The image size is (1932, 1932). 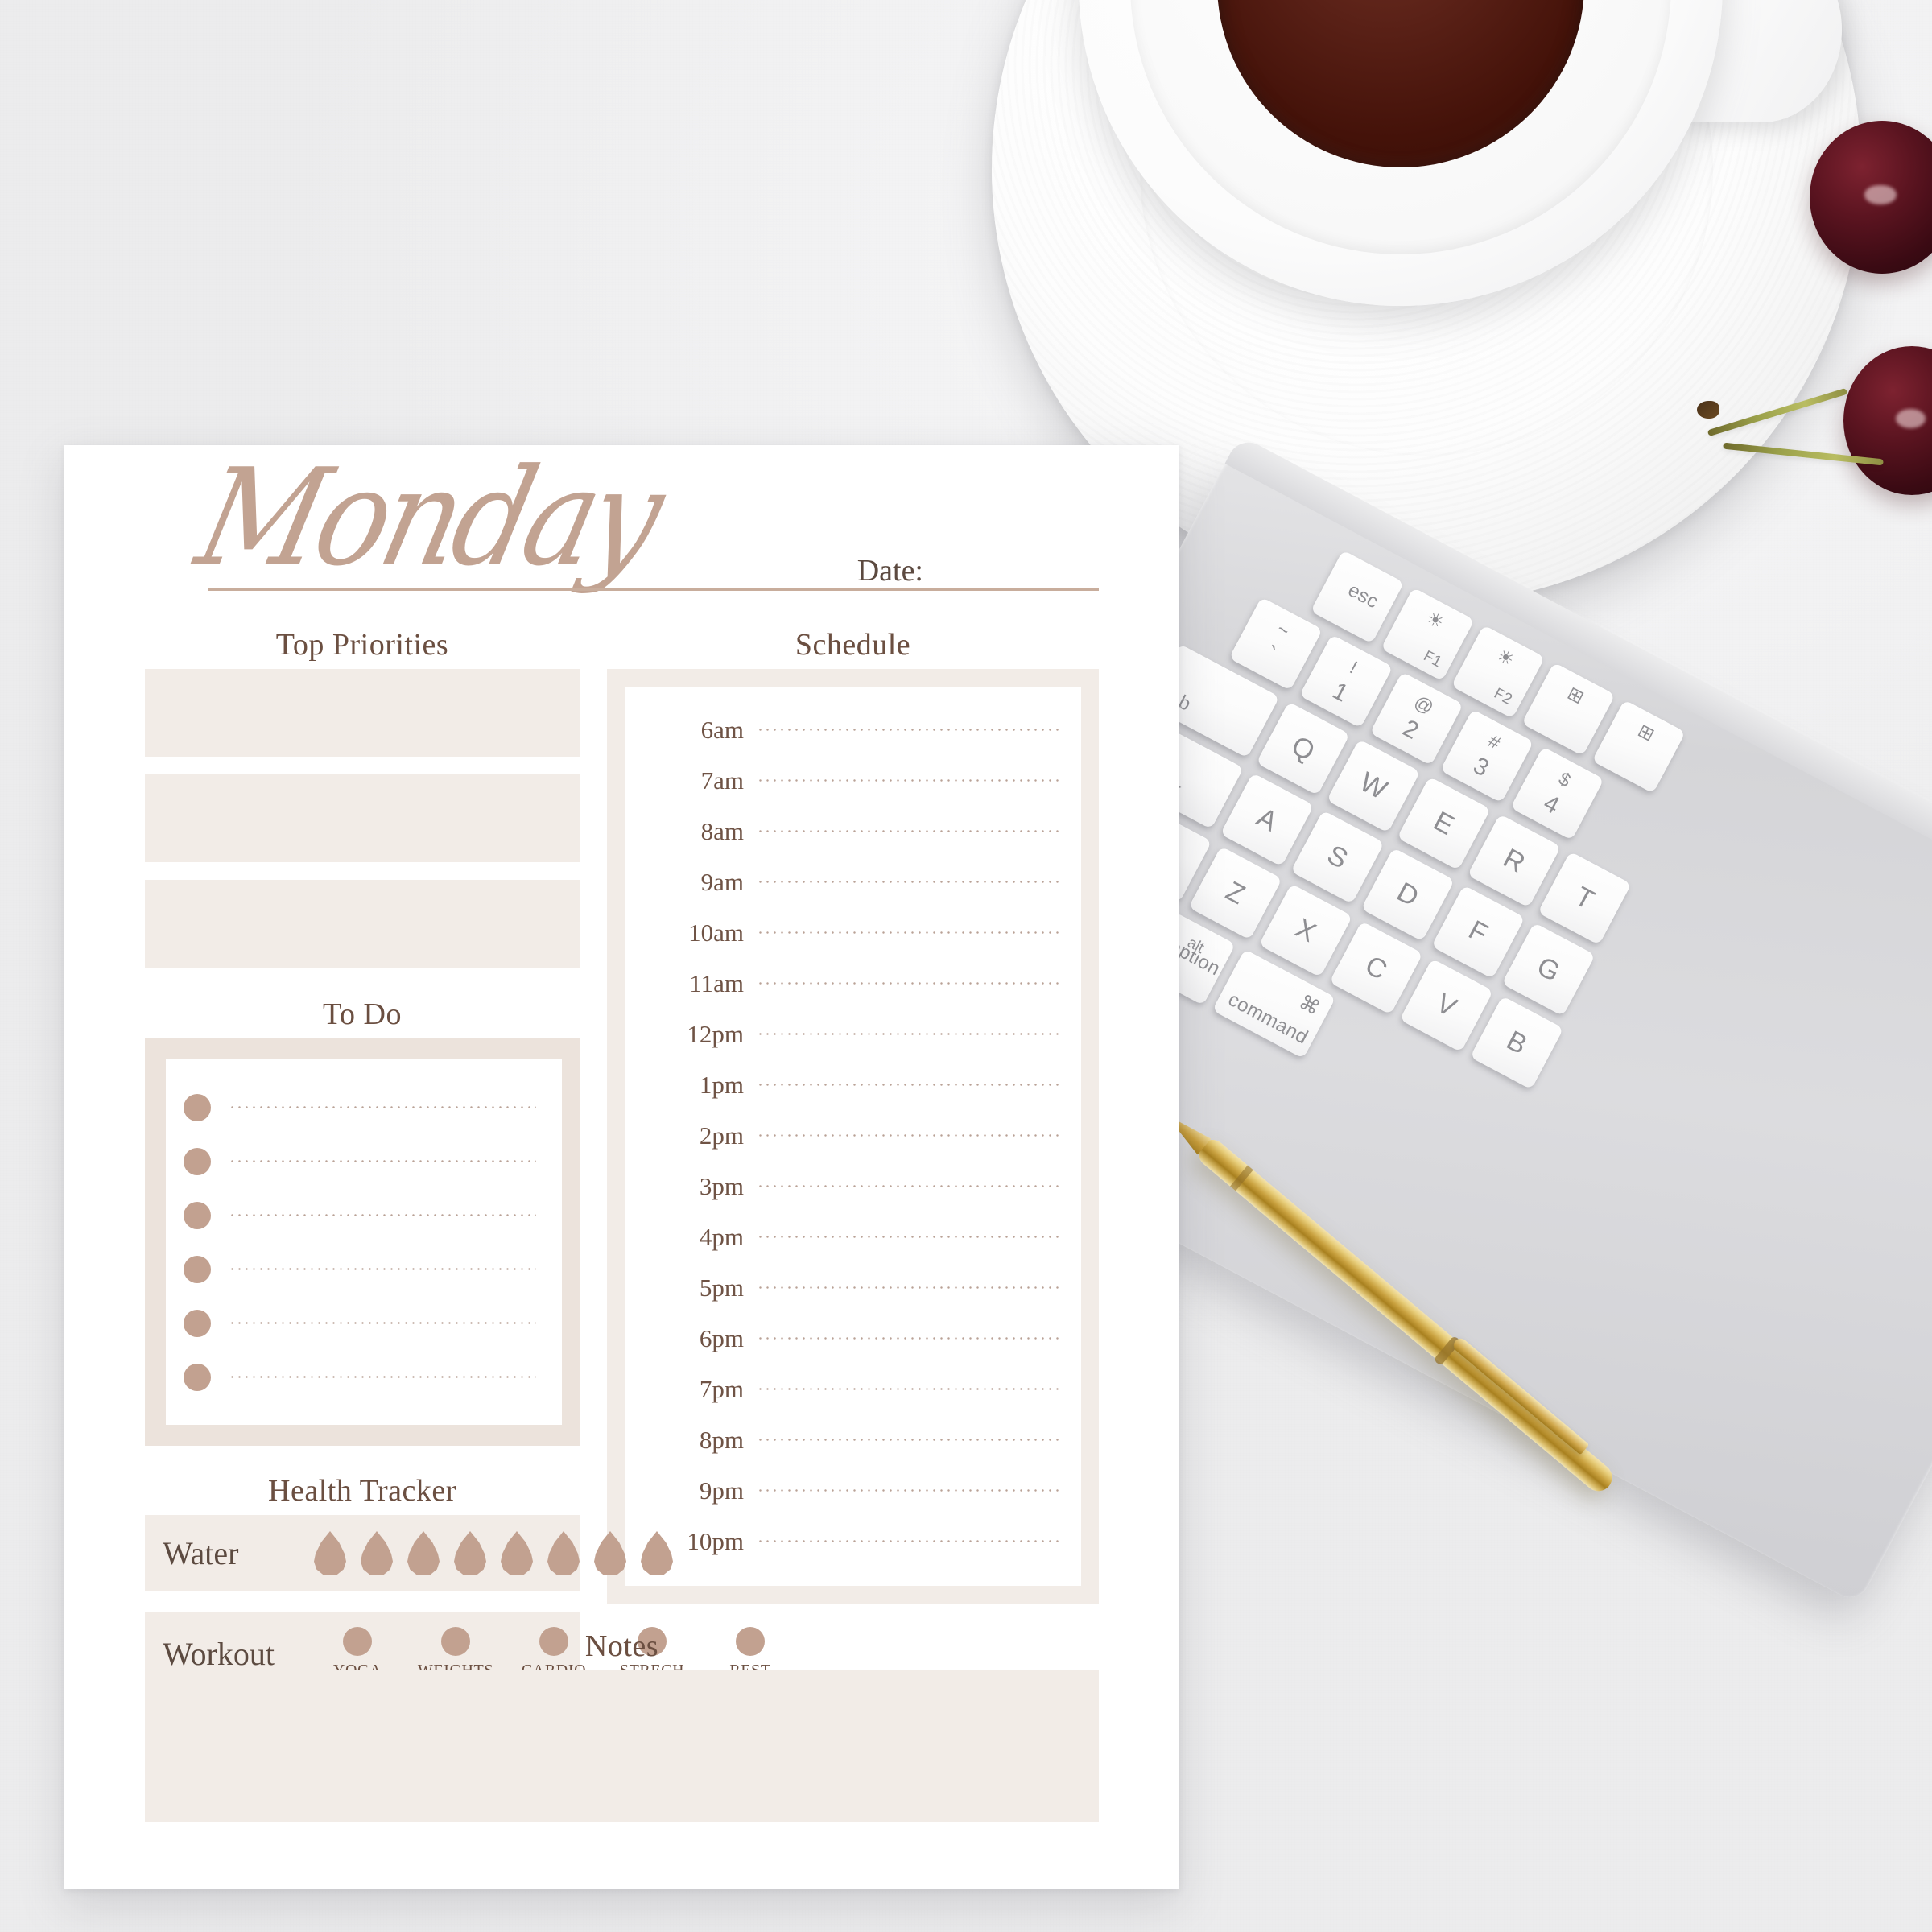 I want to click on date-label: Date:, so click(x=890, y=571).